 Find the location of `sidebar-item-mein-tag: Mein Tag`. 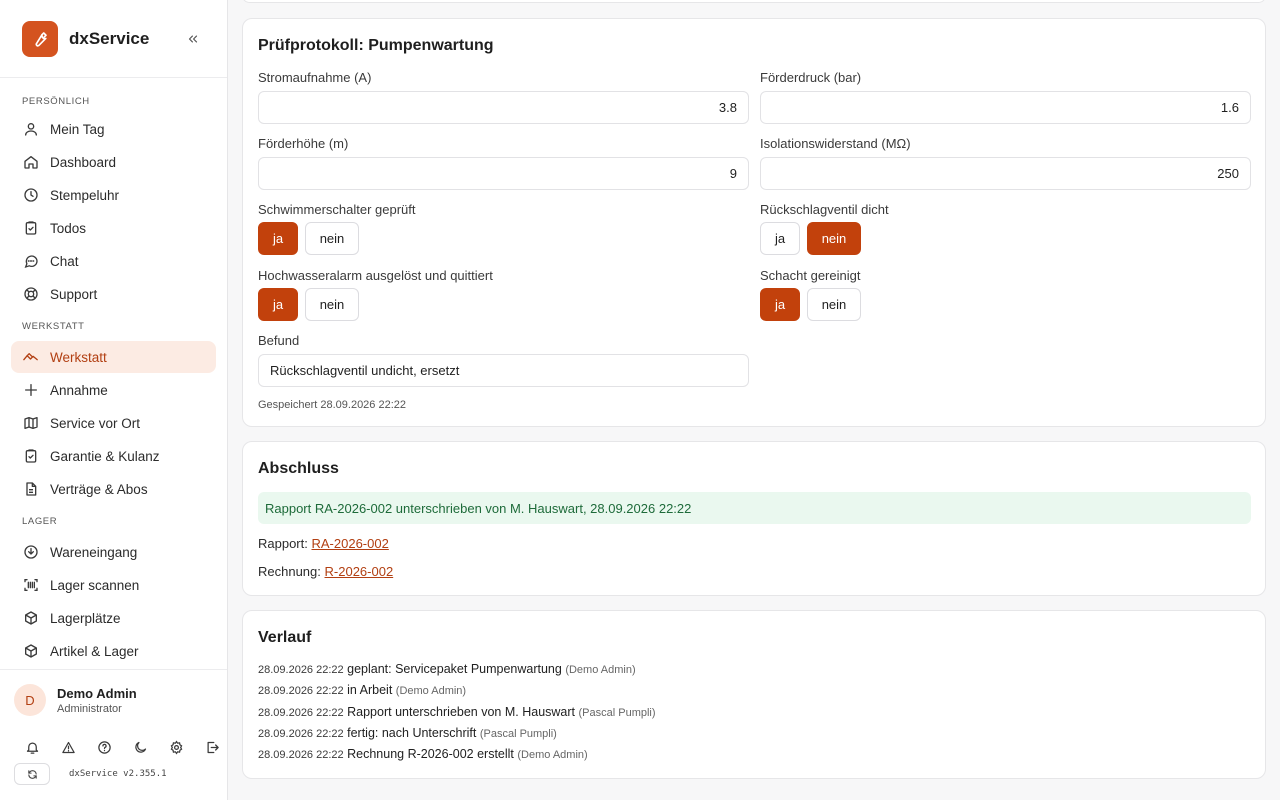

sidebar-item-mein-tag: Mein Tag is located at coordinates (113, 129).